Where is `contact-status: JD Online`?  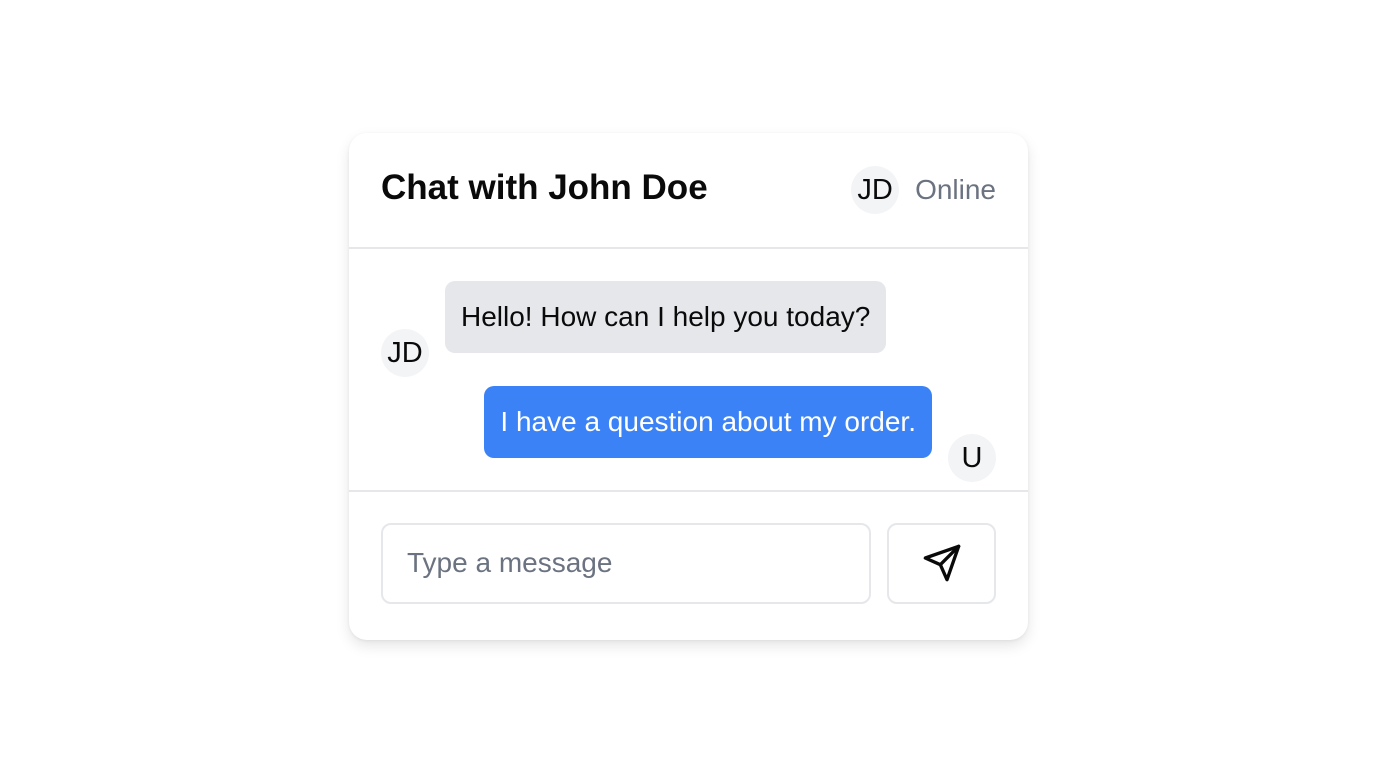
contact-status: JD Online is located at coordinates (923, 190).